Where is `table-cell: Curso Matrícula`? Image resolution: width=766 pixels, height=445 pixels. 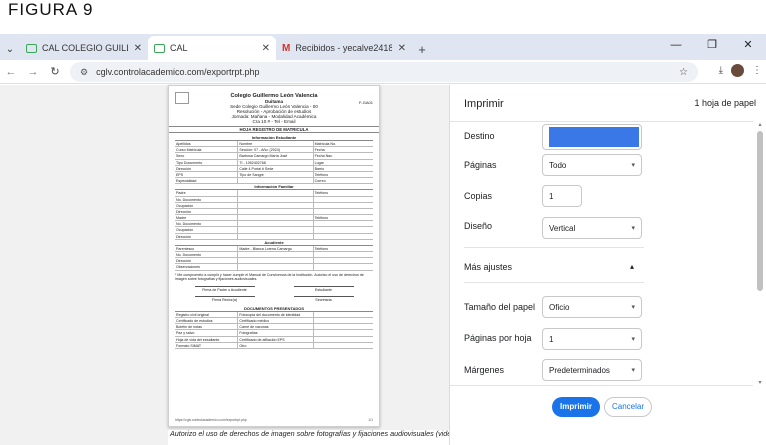 table-cell: Curso Matrícula is located at coordinates (207, 150).